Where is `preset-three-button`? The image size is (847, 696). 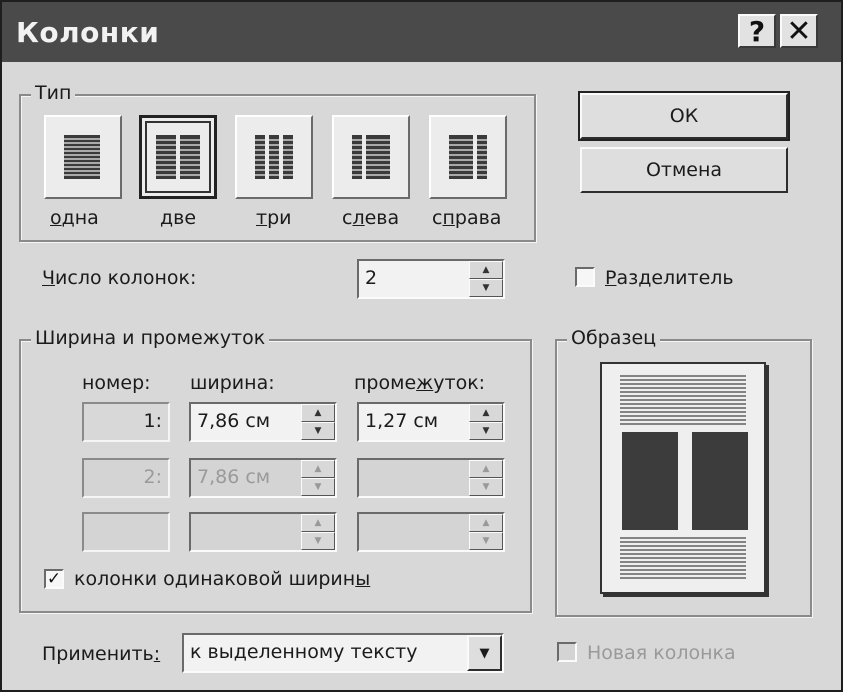 preset-three-button is located at coordinates (274, 157).